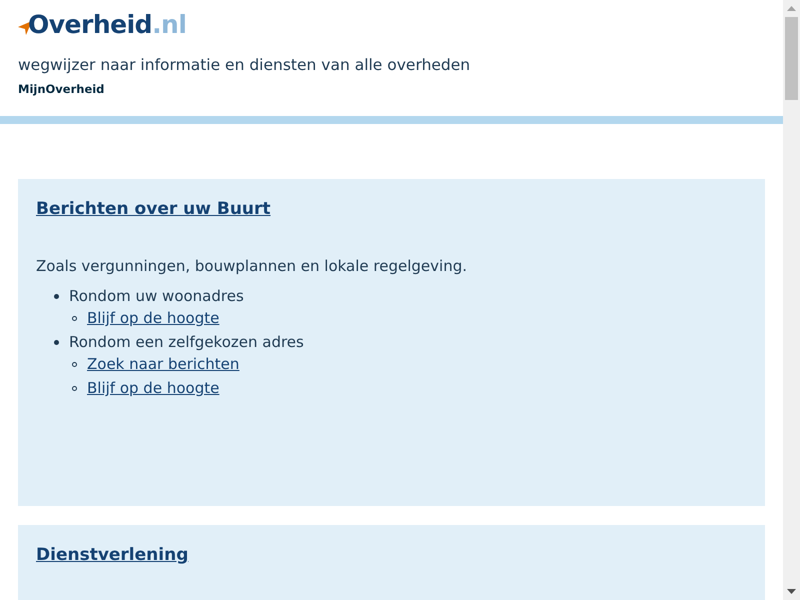 The height and width of the screenshot is (600, 800). Describe the element at coordinates (112, 555) in the screenshot. I see `card-title-link: Dienstverlening` at that location.